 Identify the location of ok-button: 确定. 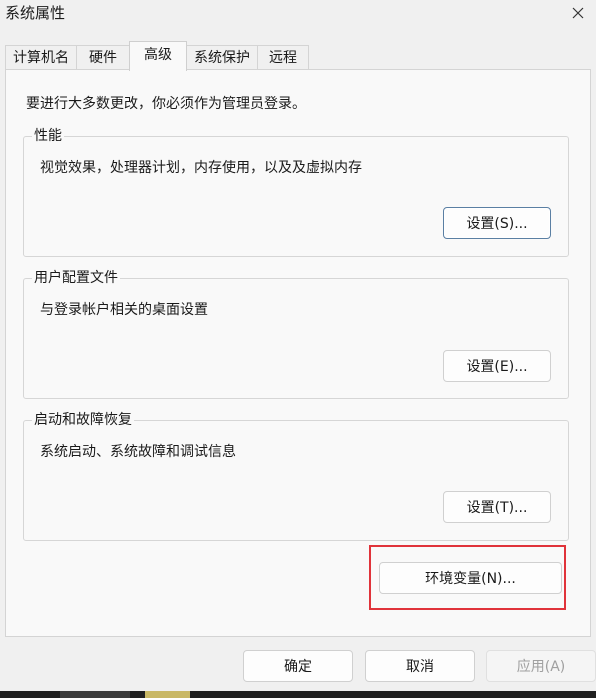
(298, 666).